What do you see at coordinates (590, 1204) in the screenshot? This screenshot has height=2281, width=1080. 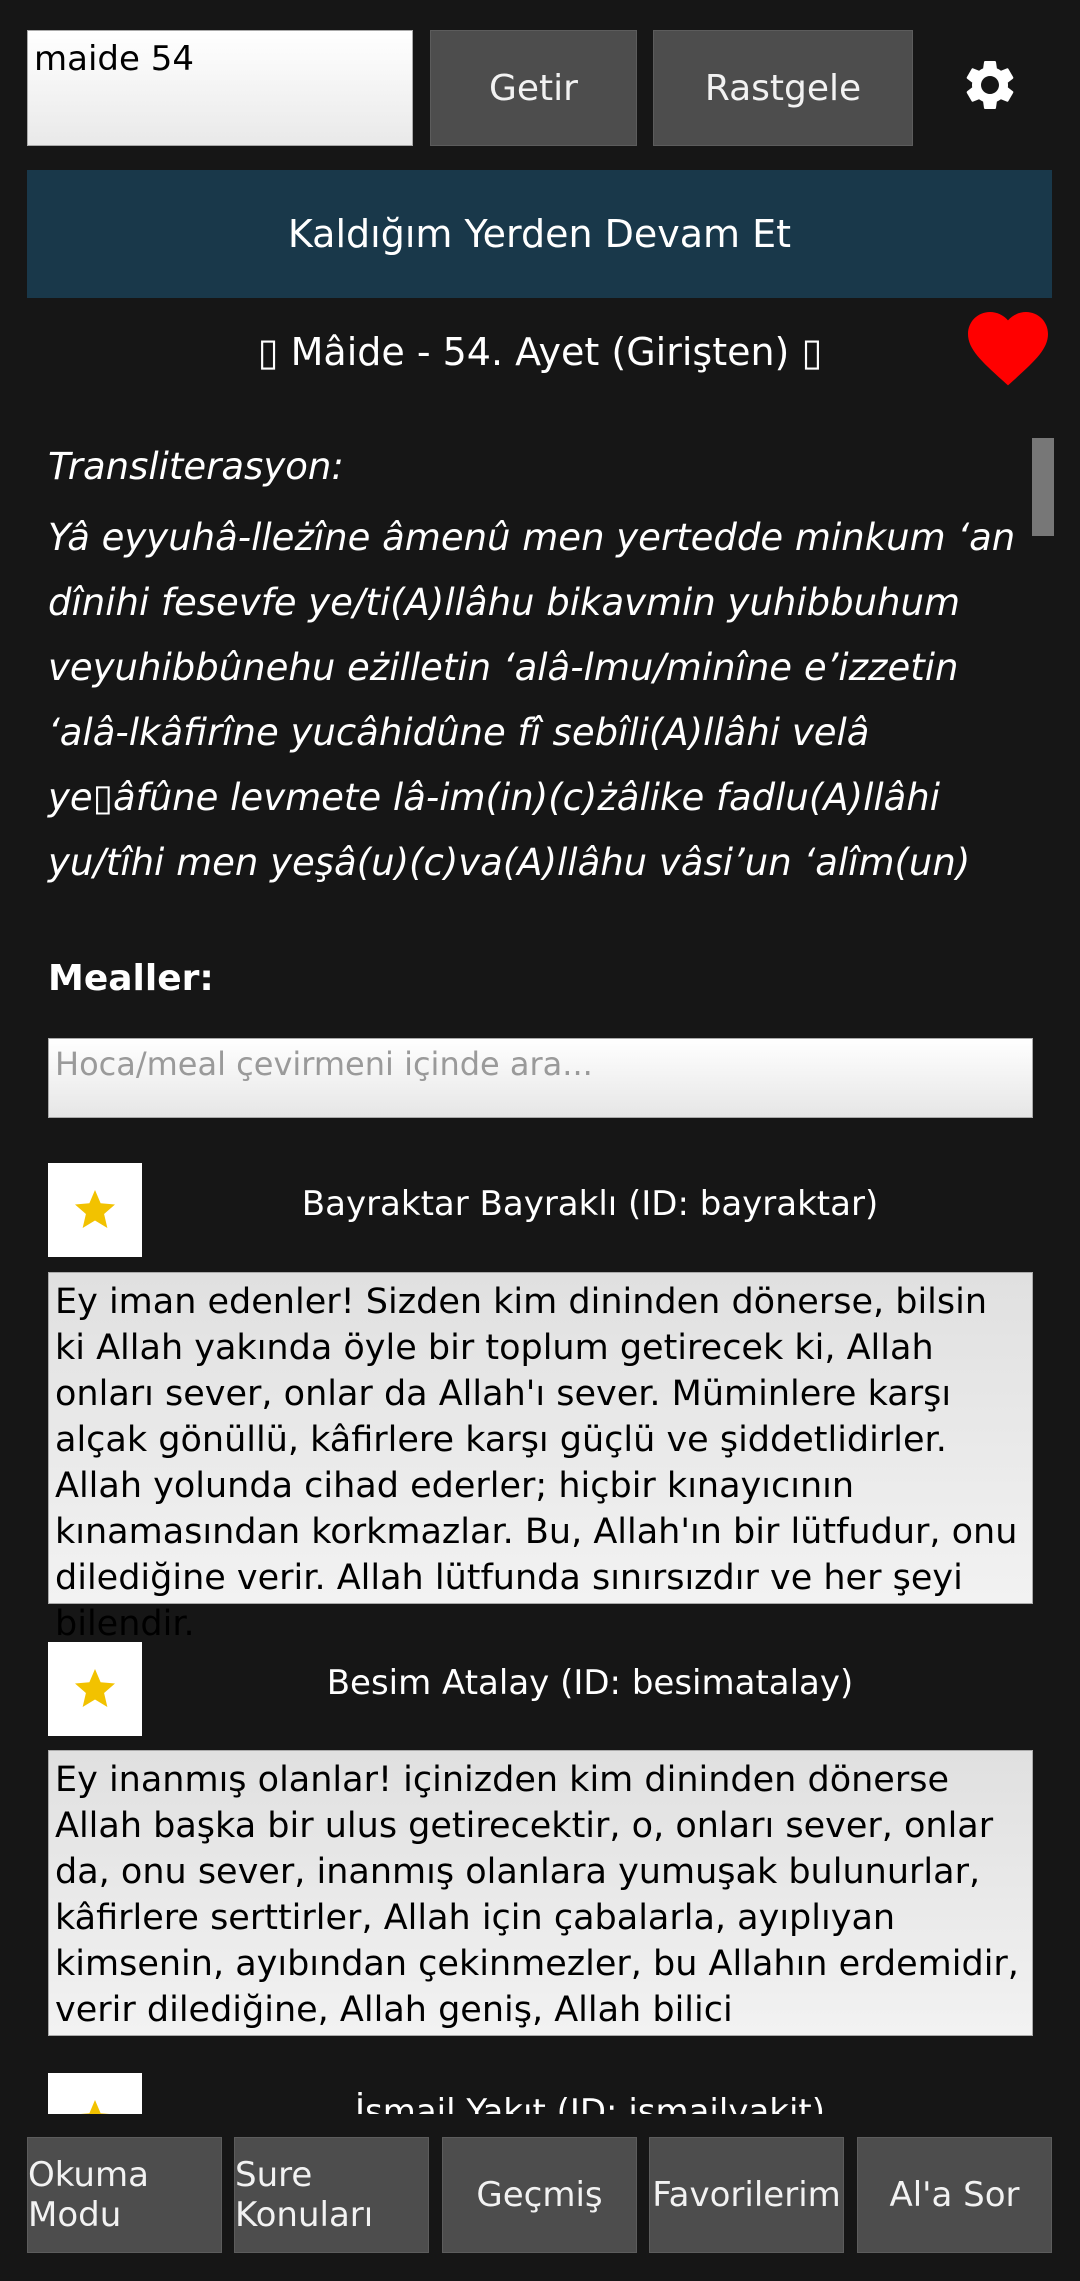 I see `translator-name: Bayraktar Bayraklı (ID: bayraktar)` at bounding box center [590, 1204].